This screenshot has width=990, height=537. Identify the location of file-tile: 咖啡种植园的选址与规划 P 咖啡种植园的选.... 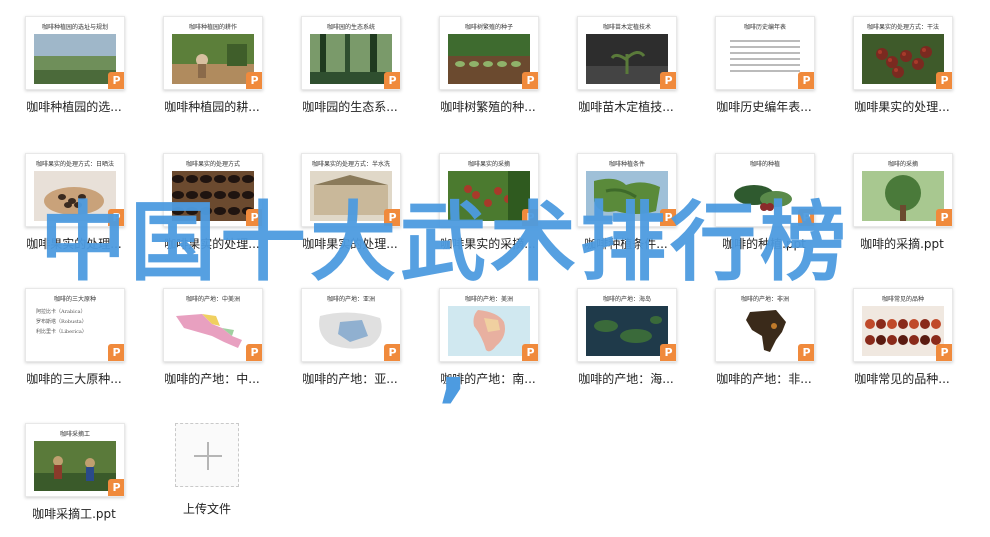
(74, 68).